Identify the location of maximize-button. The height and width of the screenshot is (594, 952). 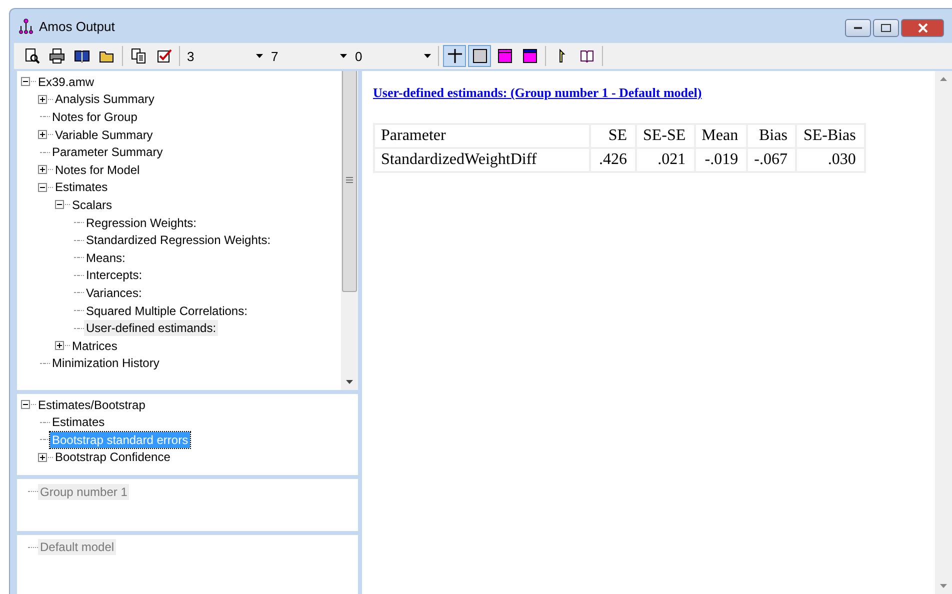
(886, 28).